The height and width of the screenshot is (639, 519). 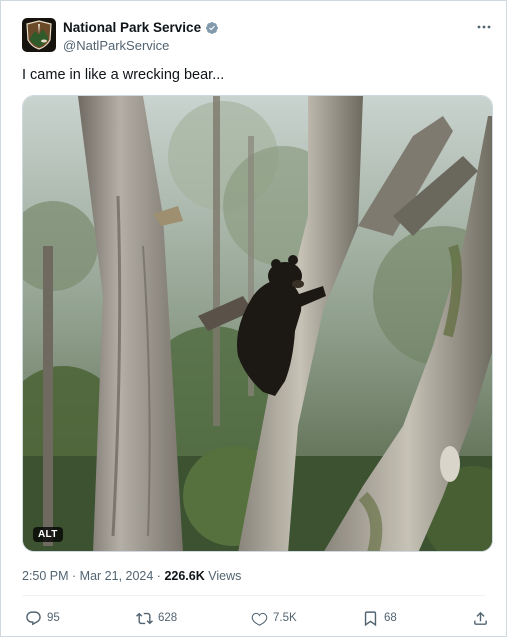 I want to click on action-bar: 95 628 7.5K 68, so click(x=257, y=619).